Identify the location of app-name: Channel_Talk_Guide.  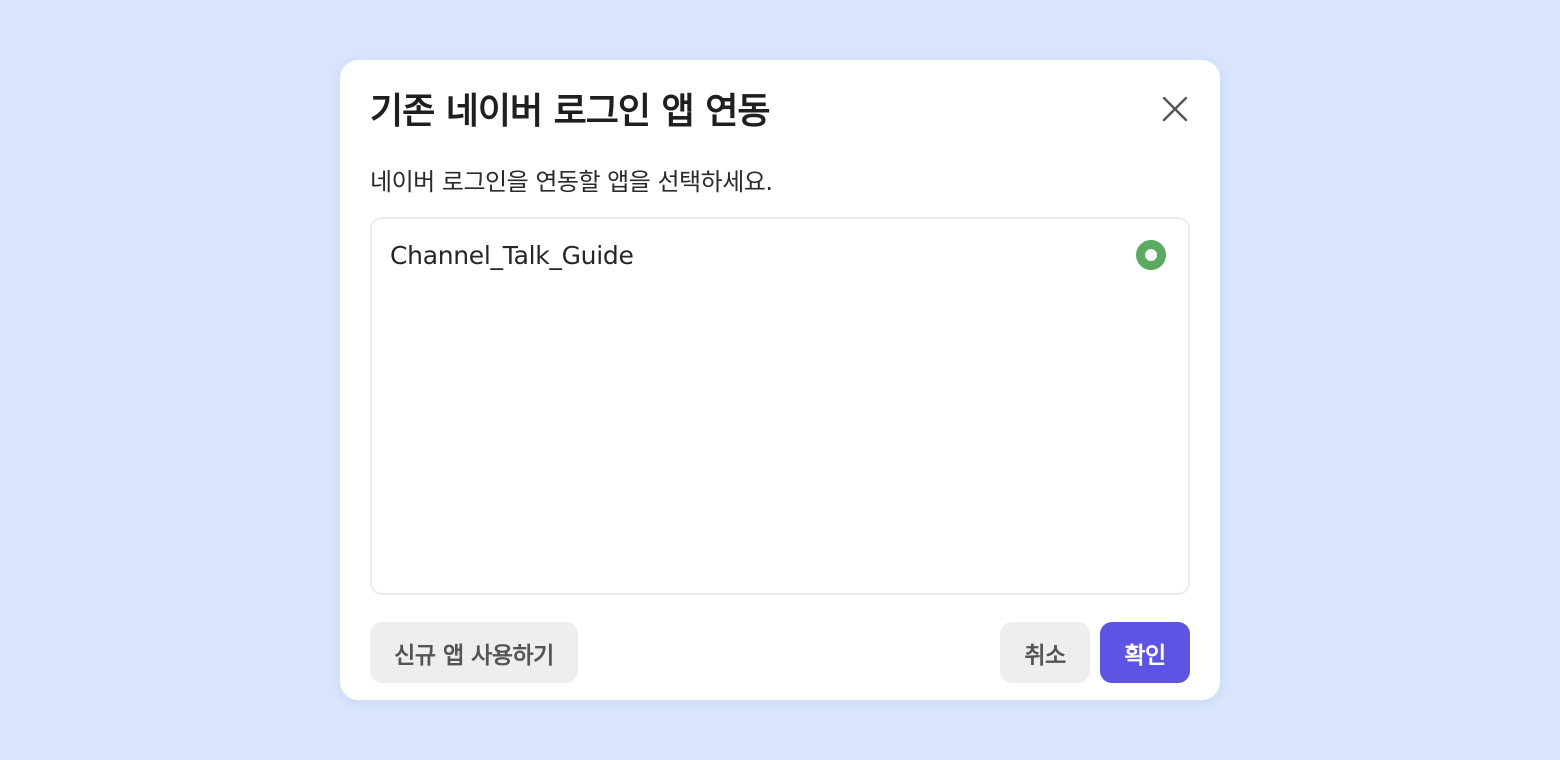
(512, 255).